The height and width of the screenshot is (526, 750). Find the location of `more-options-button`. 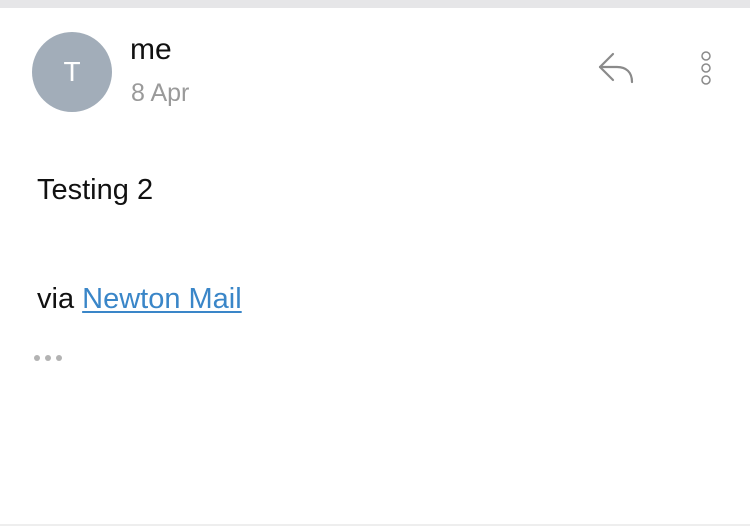

more-options-button is located at coordinates (706, 68).